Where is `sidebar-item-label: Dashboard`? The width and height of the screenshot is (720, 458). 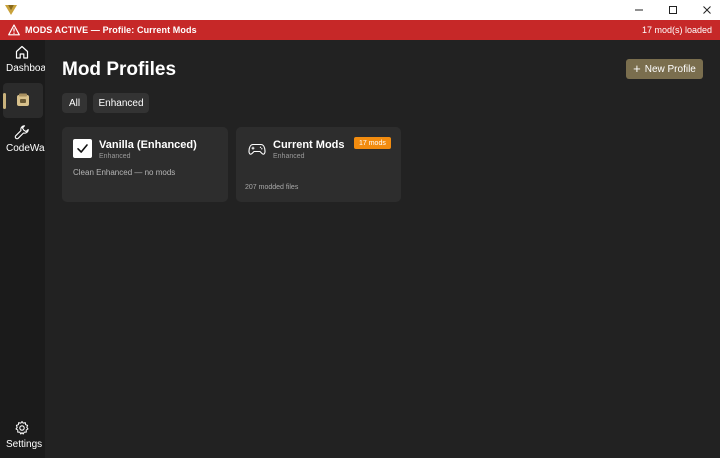 sidebar-item-label: Dashboard is located at coordinates (25, 68).